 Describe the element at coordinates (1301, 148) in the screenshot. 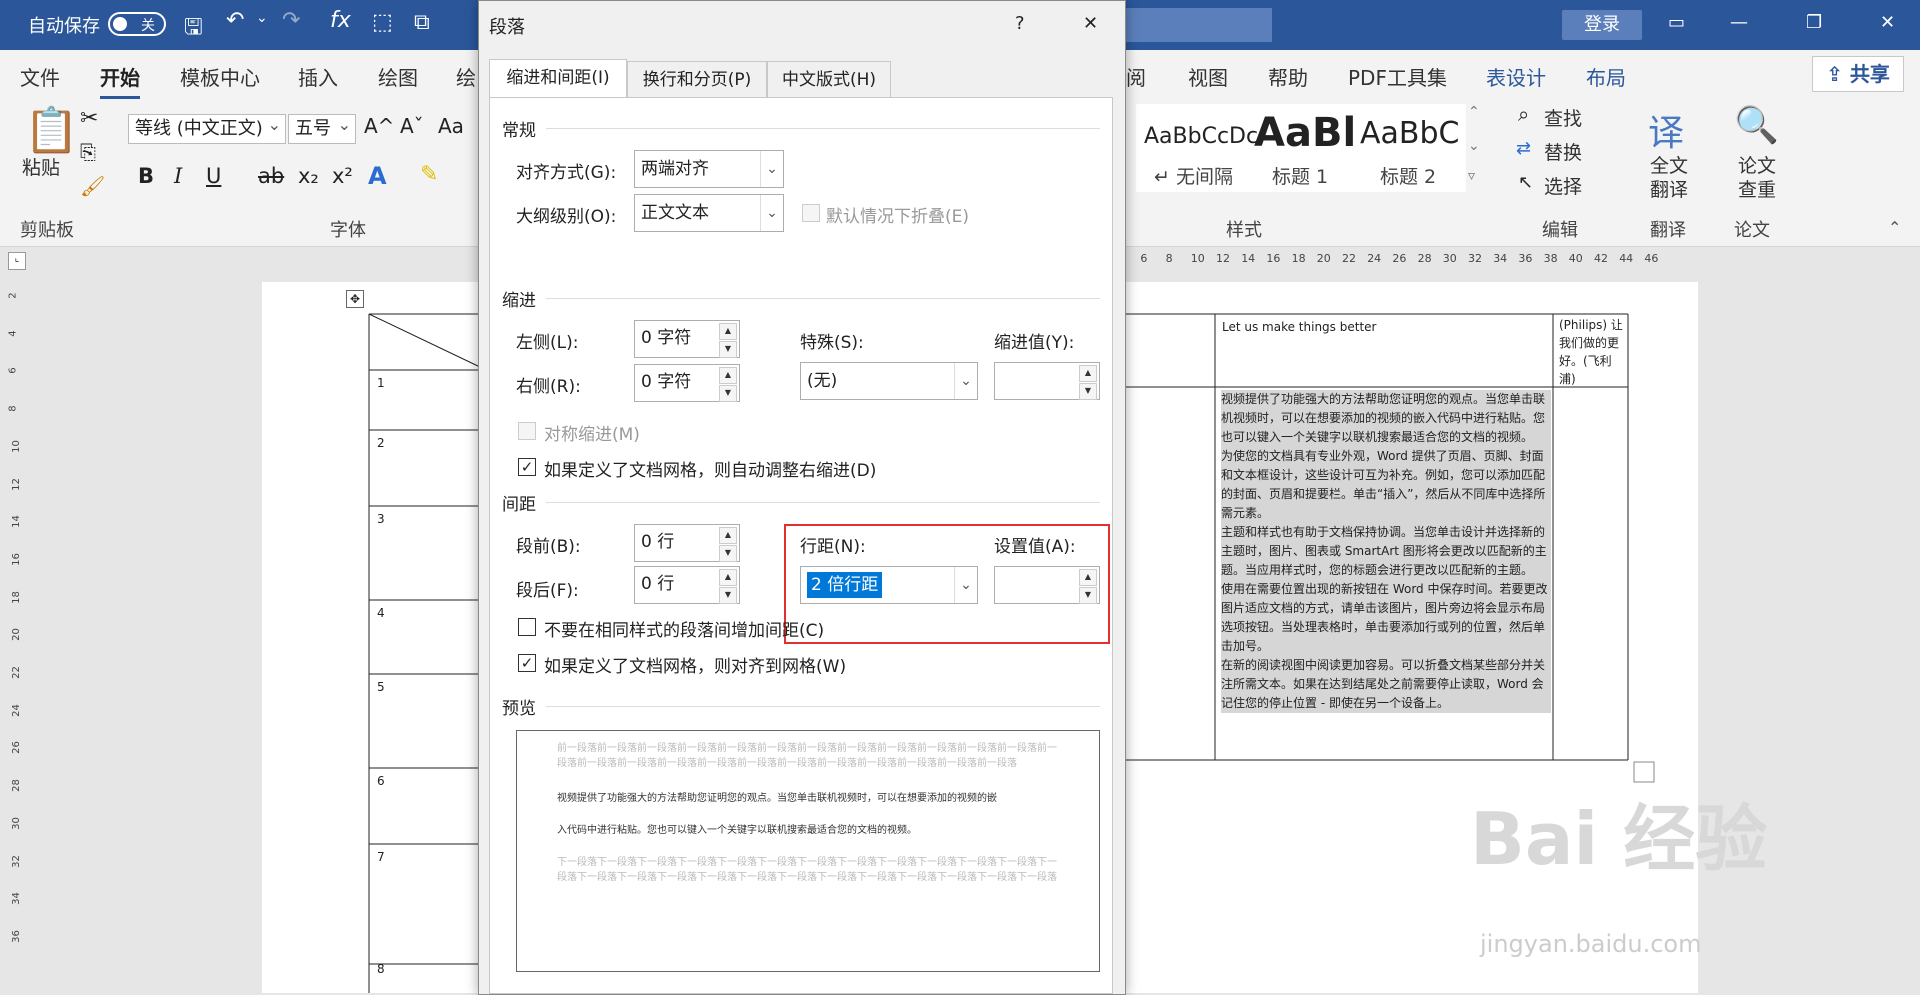

I see `styles-gallery: AaBbCcDc ↵ 无间隔 AaBl 标题 1 AaBbC 标题 2` at that location.